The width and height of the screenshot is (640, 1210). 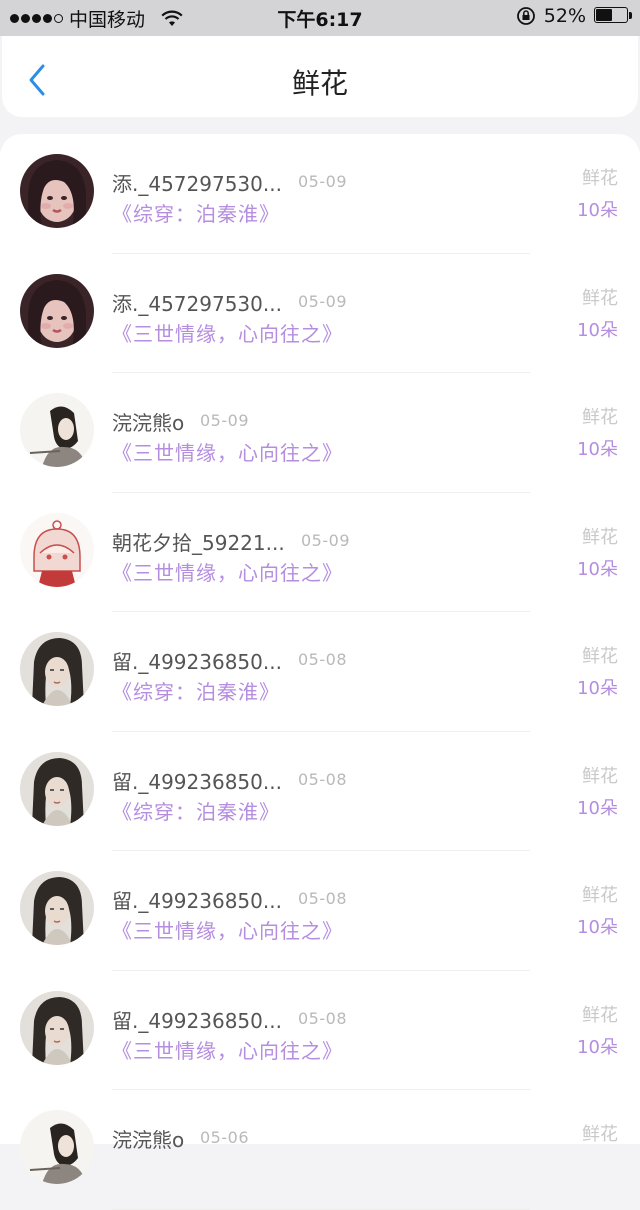 What do you see at coordinates (525, 16) in the screenshot?
I see `orientation-lock-icon` at bounding box center [525, 16].